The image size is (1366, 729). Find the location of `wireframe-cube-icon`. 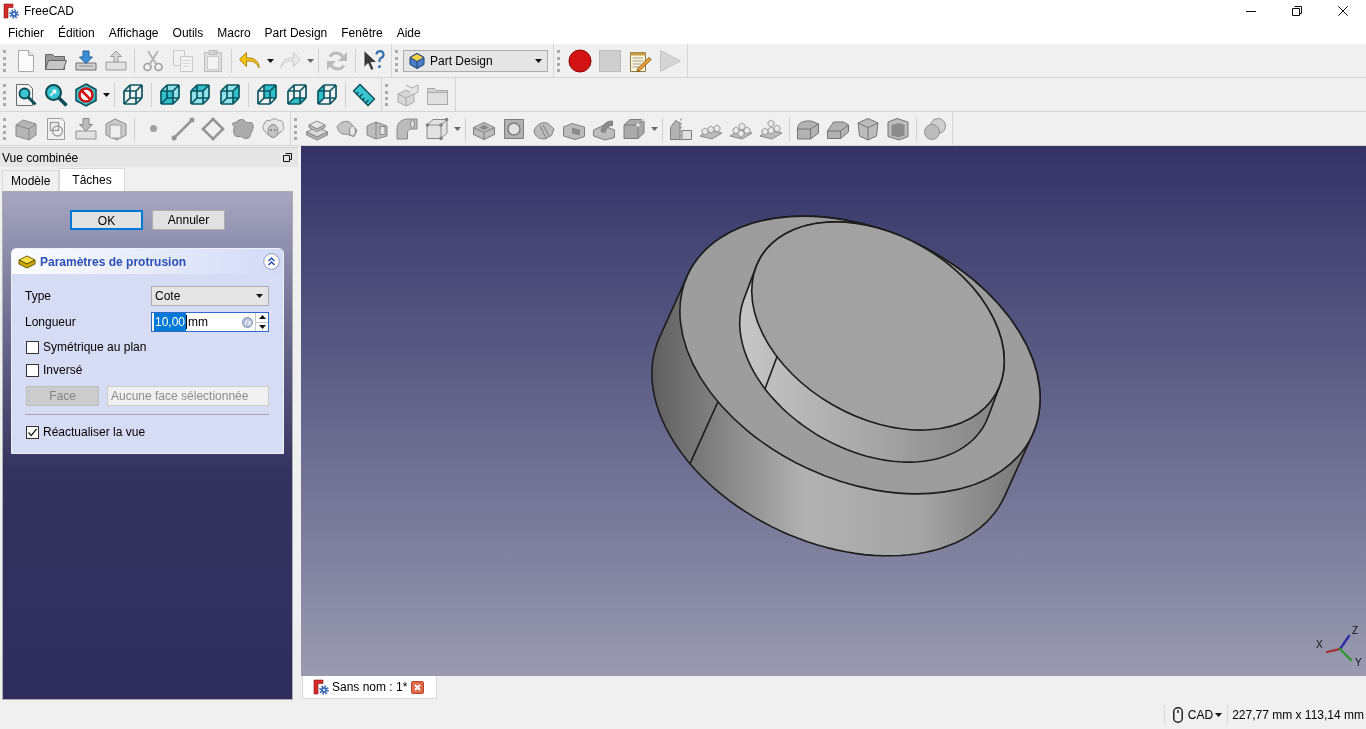

wireframe-cube-icon is located at coordinates (133, 94).